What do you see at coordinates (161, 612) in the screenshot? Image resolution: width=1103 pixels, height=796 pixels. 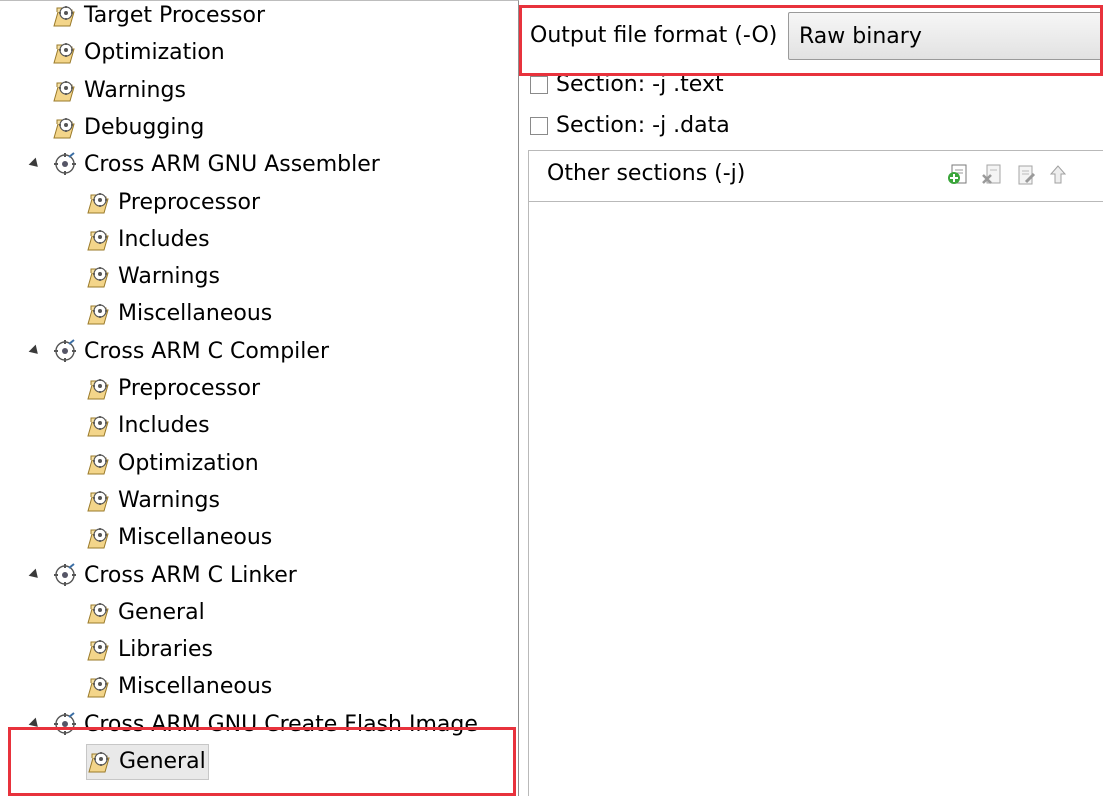 I see `tree-item-label: General` at bounding box center [161, 612].